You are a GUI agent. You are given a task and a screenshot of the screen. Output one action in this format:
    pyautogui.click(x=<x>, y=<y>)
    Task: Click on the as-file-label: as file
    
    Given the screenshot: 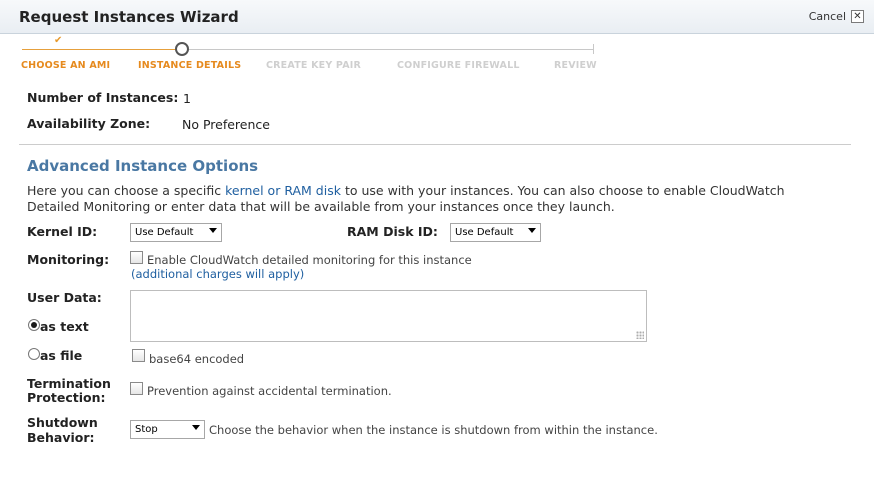 What is the action you would take?
    pyautogui.click(x=61, y=355)
    